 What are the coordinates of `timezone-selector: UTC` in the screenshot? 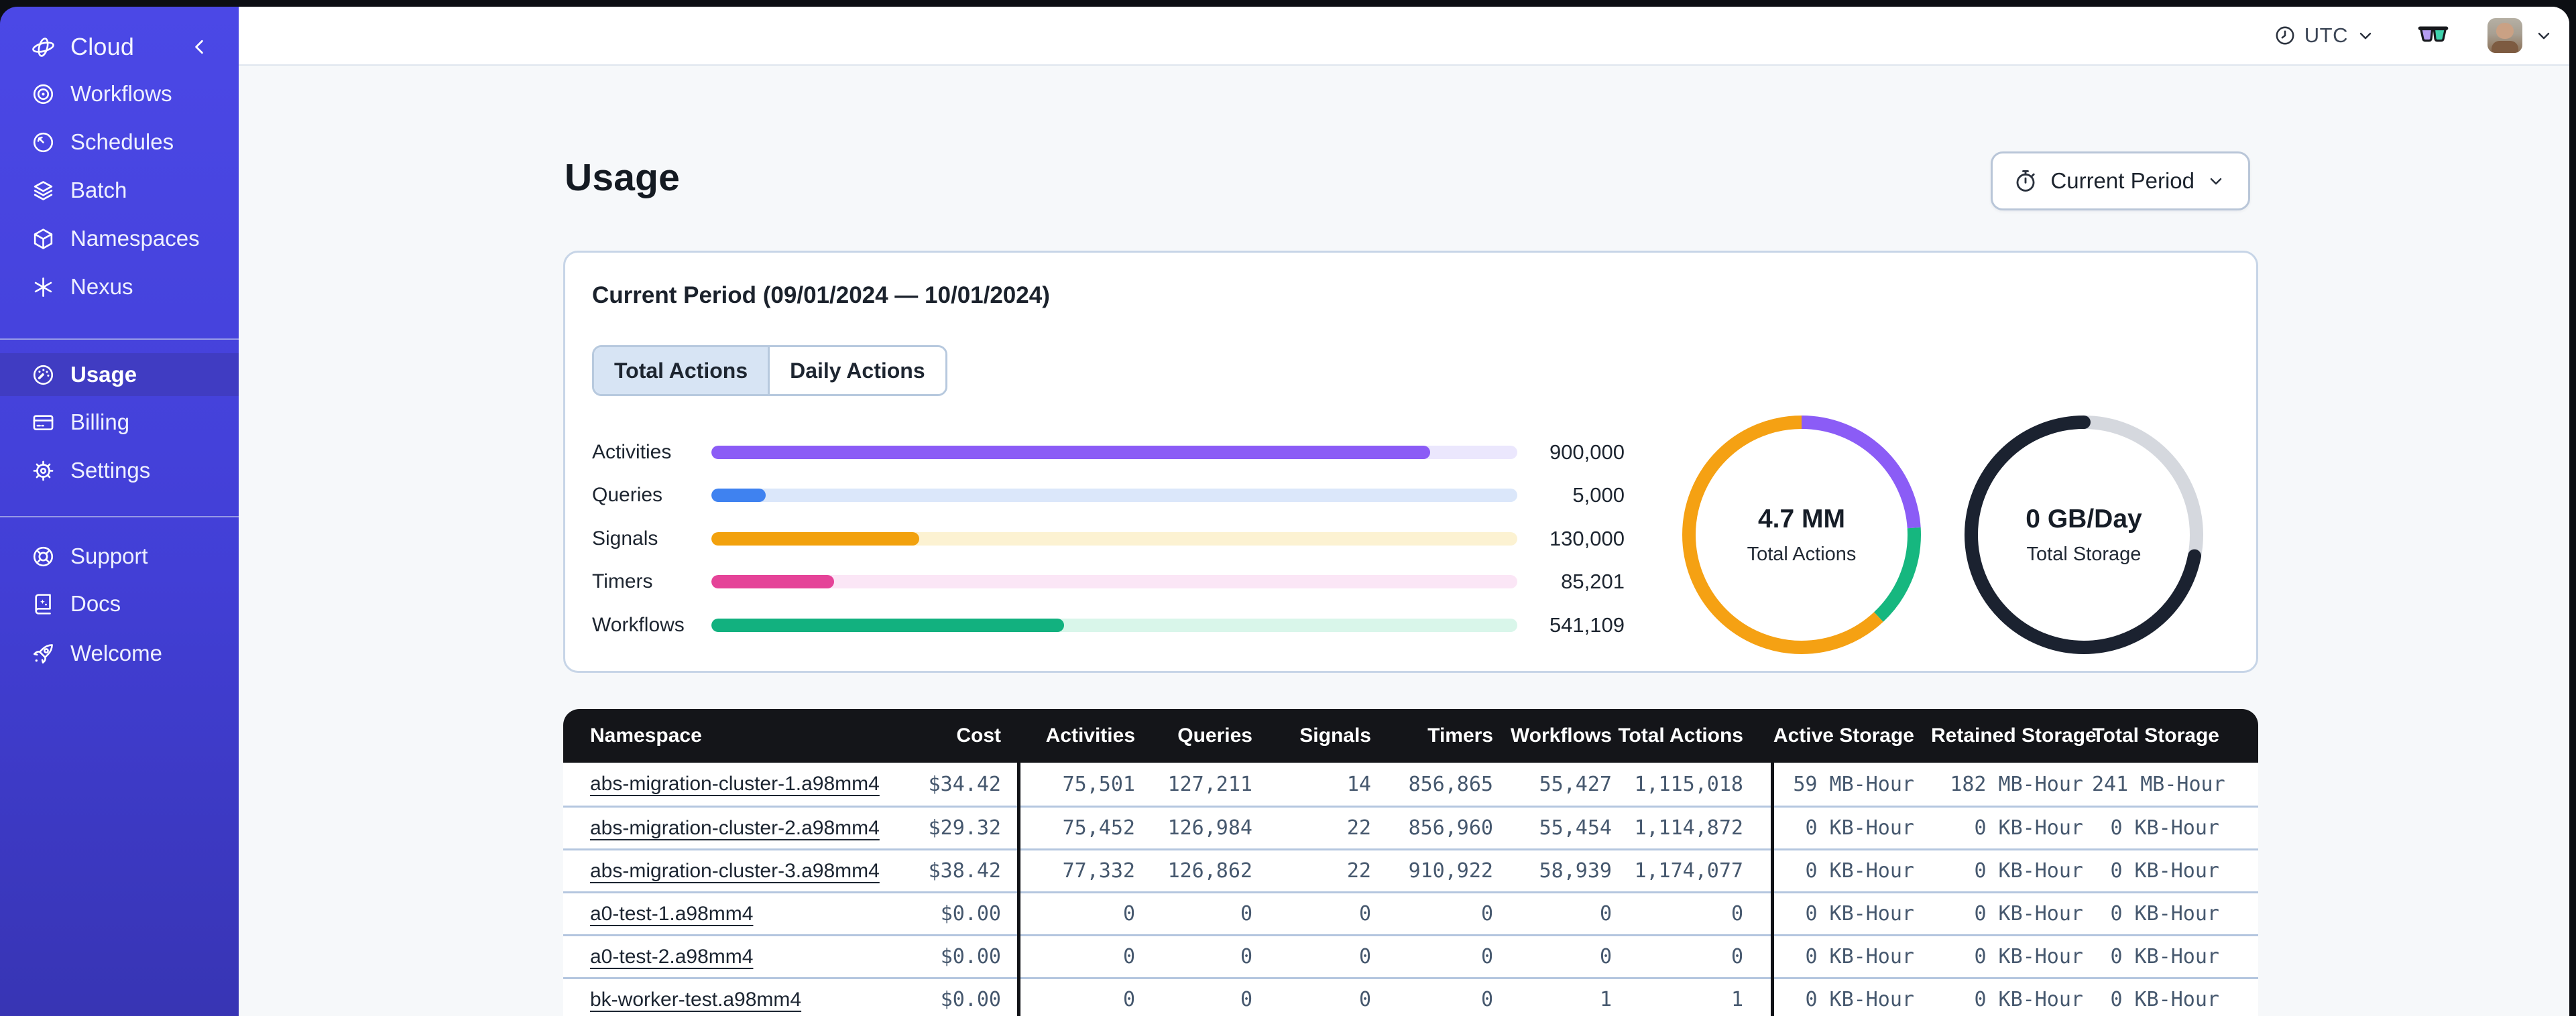 It's located at (2324, 35).